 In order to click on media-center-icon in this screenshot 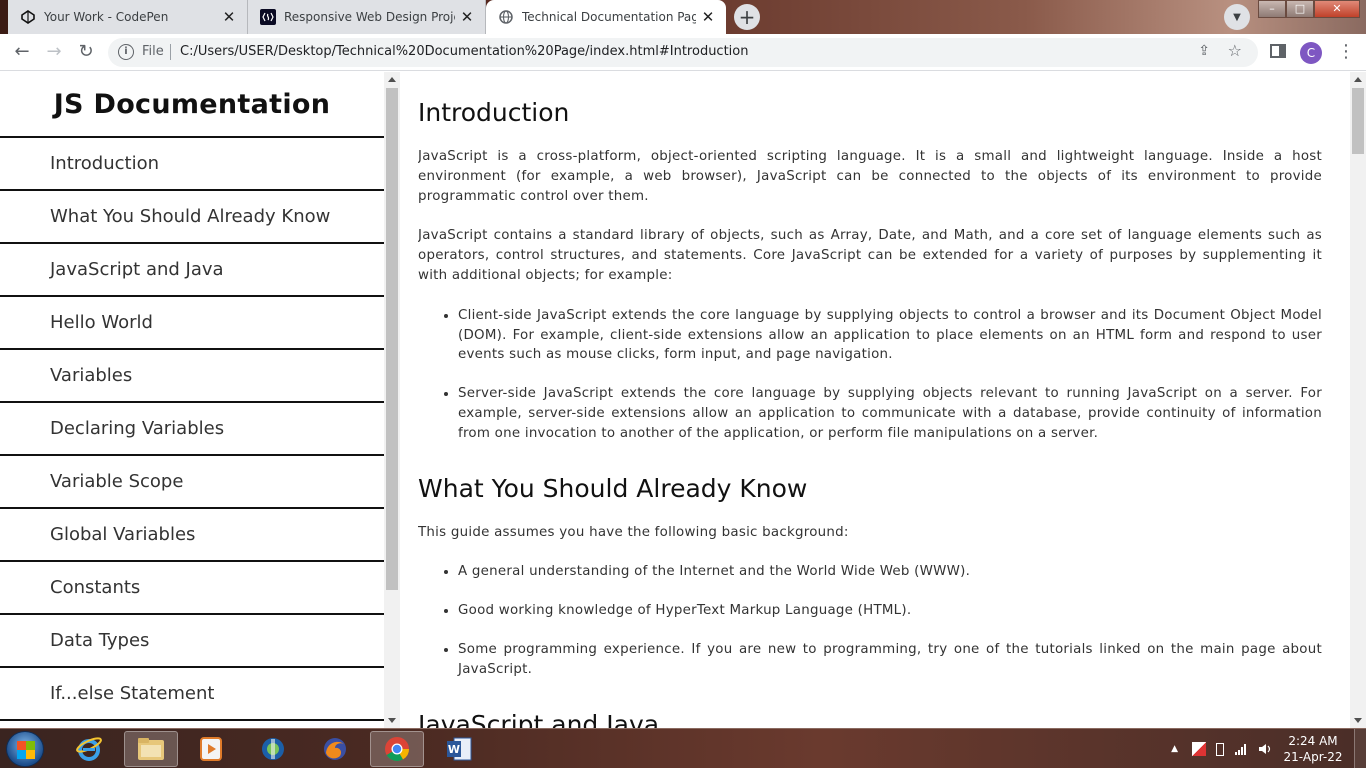, I will do `click(273, 749)`.